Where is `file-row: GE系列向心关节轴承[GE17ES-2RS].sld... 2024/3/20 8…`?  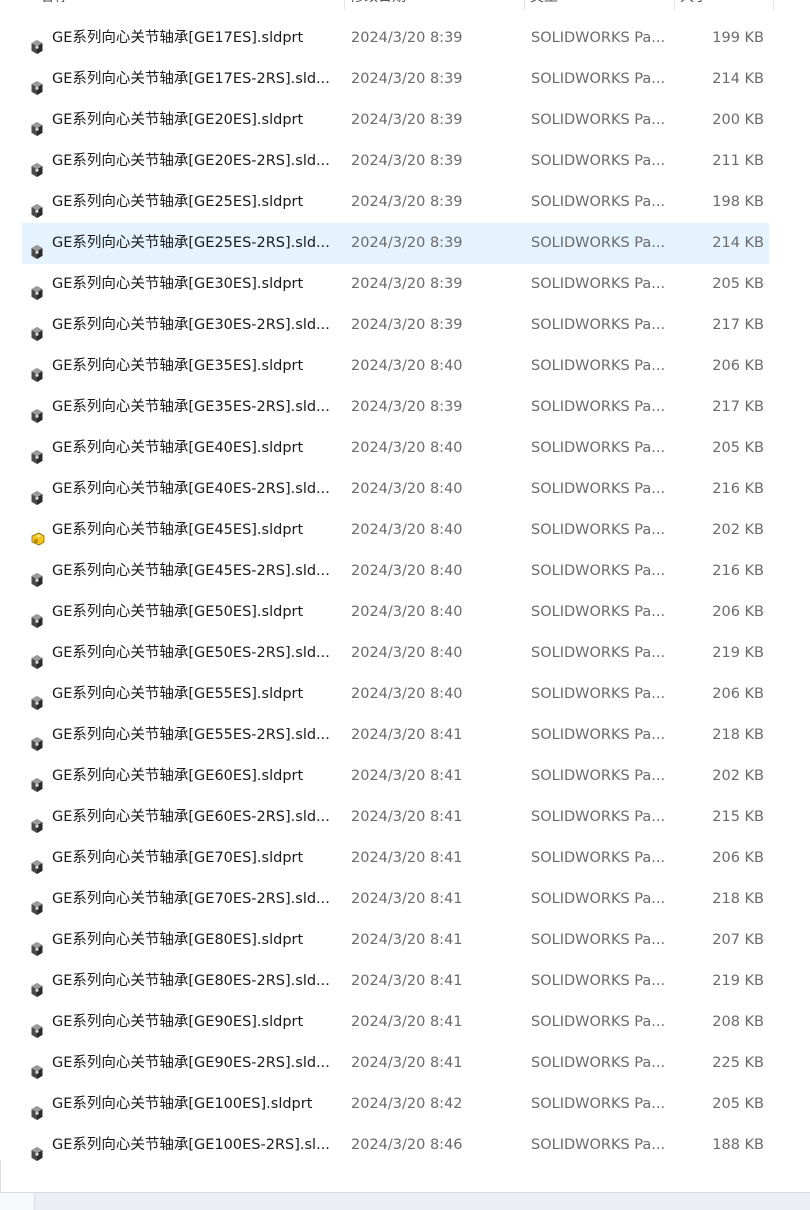
file-row: GE系列向心关节轴承[GE17ES-2RS].sld... 2024/3/20 8… is located at coordinates (395, 79).